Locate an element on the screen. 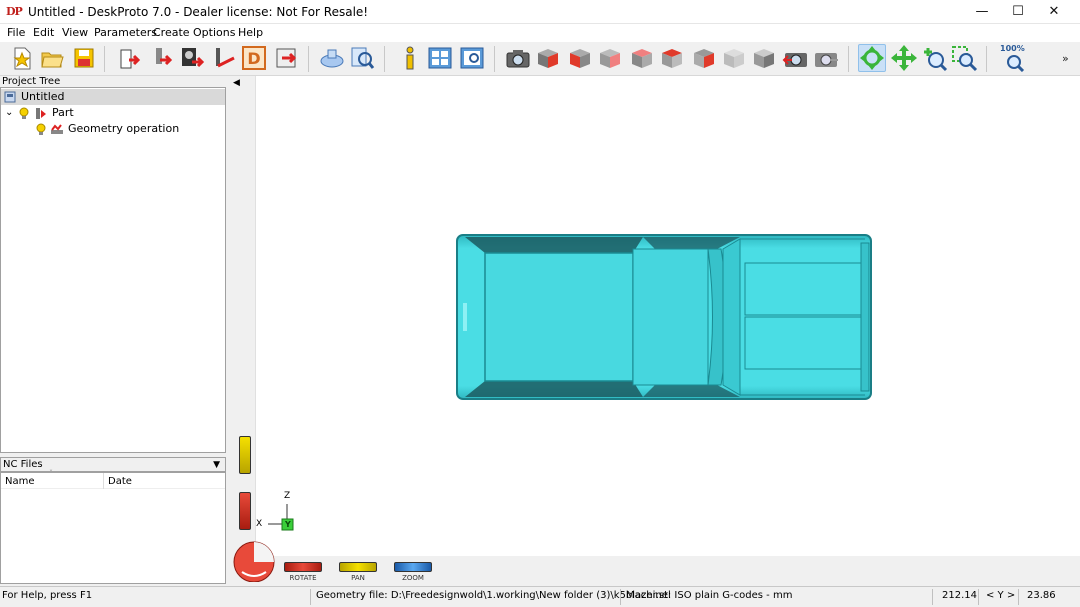 The width and height of the screenshot is (1080, 607). cube-right-icon is located at coordinates (672, 58).